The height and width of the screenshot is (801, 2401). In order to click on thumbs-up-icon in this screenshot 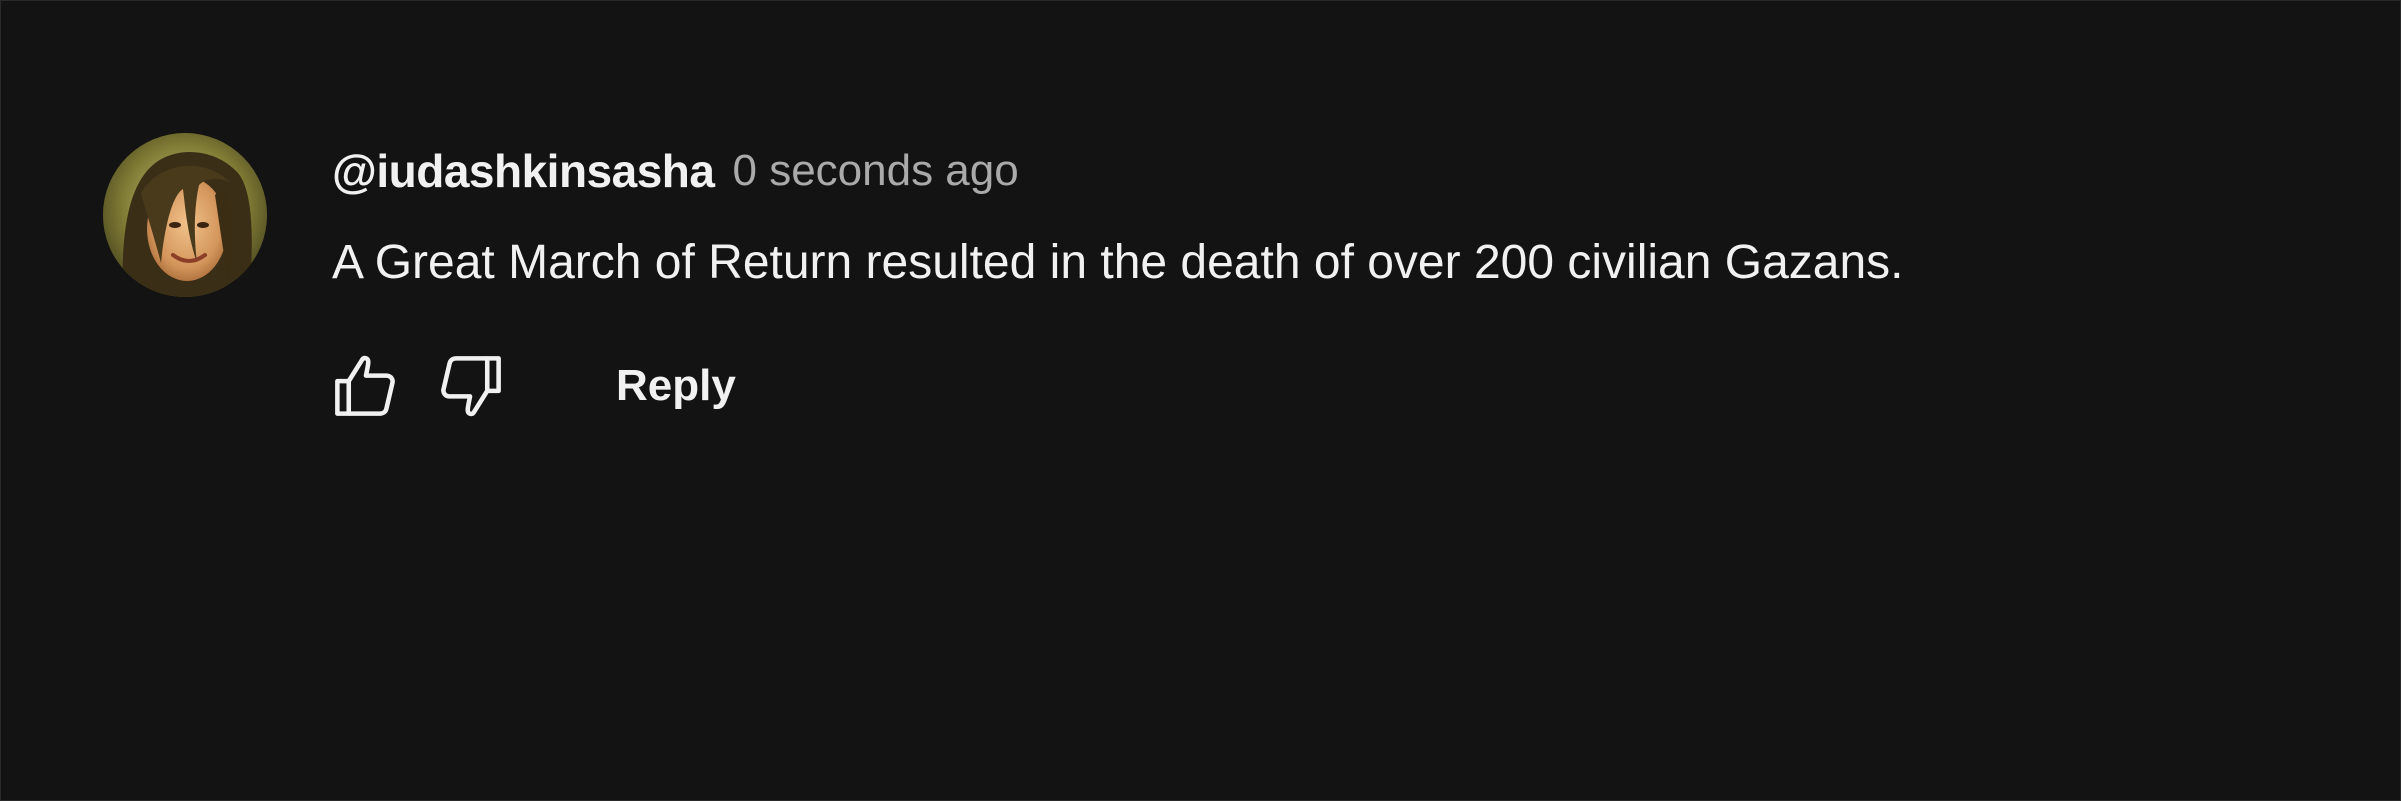, I will do `click(365, 385)`.